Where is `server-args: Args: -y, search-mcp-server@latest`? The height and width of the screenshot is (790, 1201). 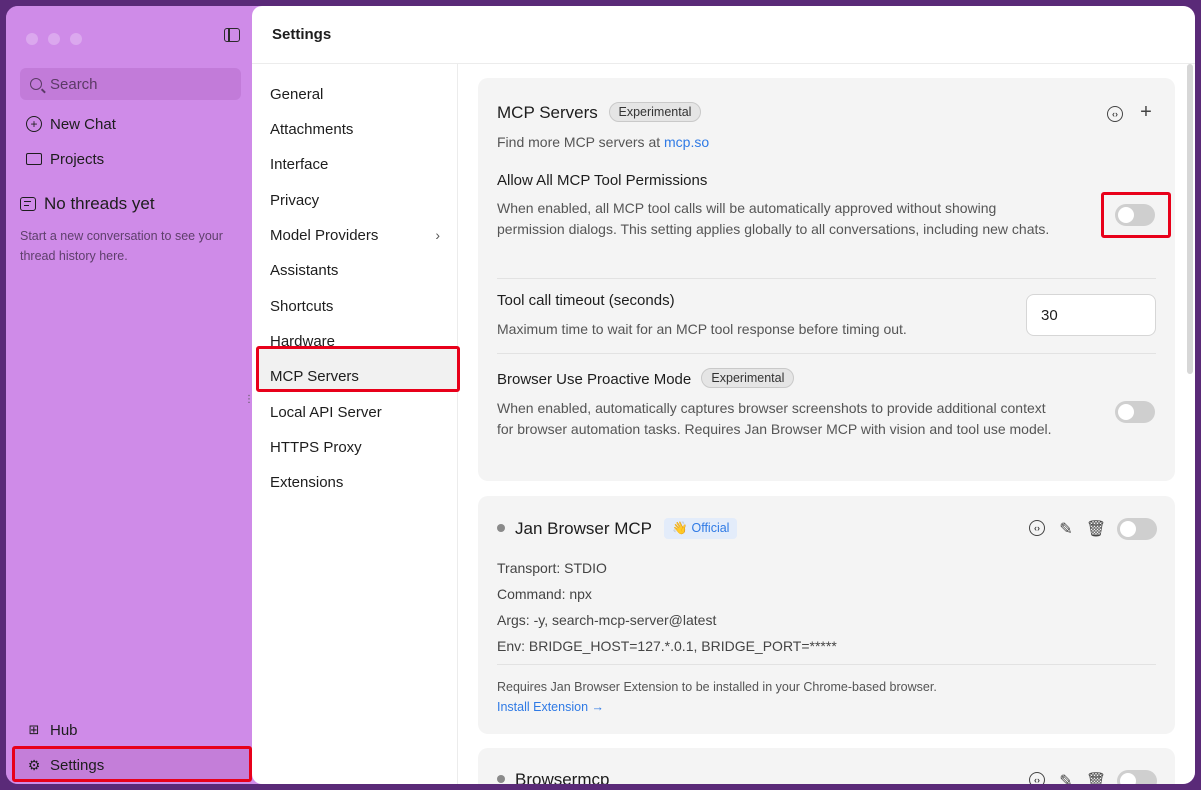
server-args: Args: -y, search-mcp-server@latest is located at coordinates (607, 620).